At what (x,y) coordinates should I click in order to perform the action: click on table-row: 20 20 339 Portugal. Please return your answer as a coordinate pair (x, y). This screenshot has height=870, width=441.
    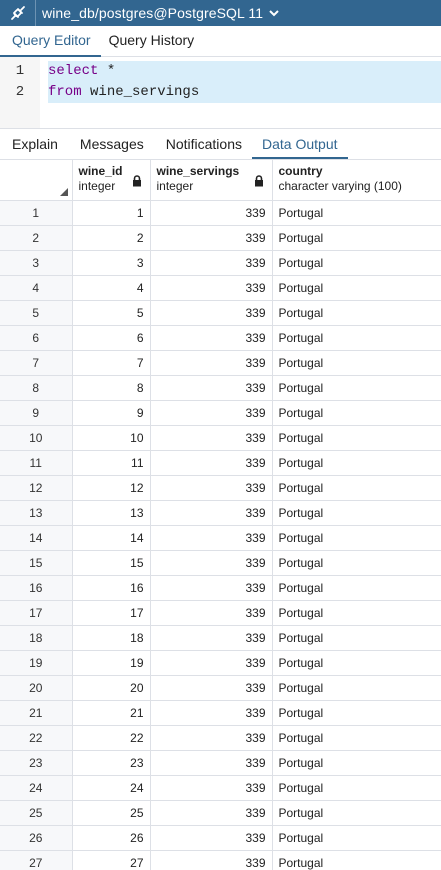
    Looking at the image, I should click on (220, 688).